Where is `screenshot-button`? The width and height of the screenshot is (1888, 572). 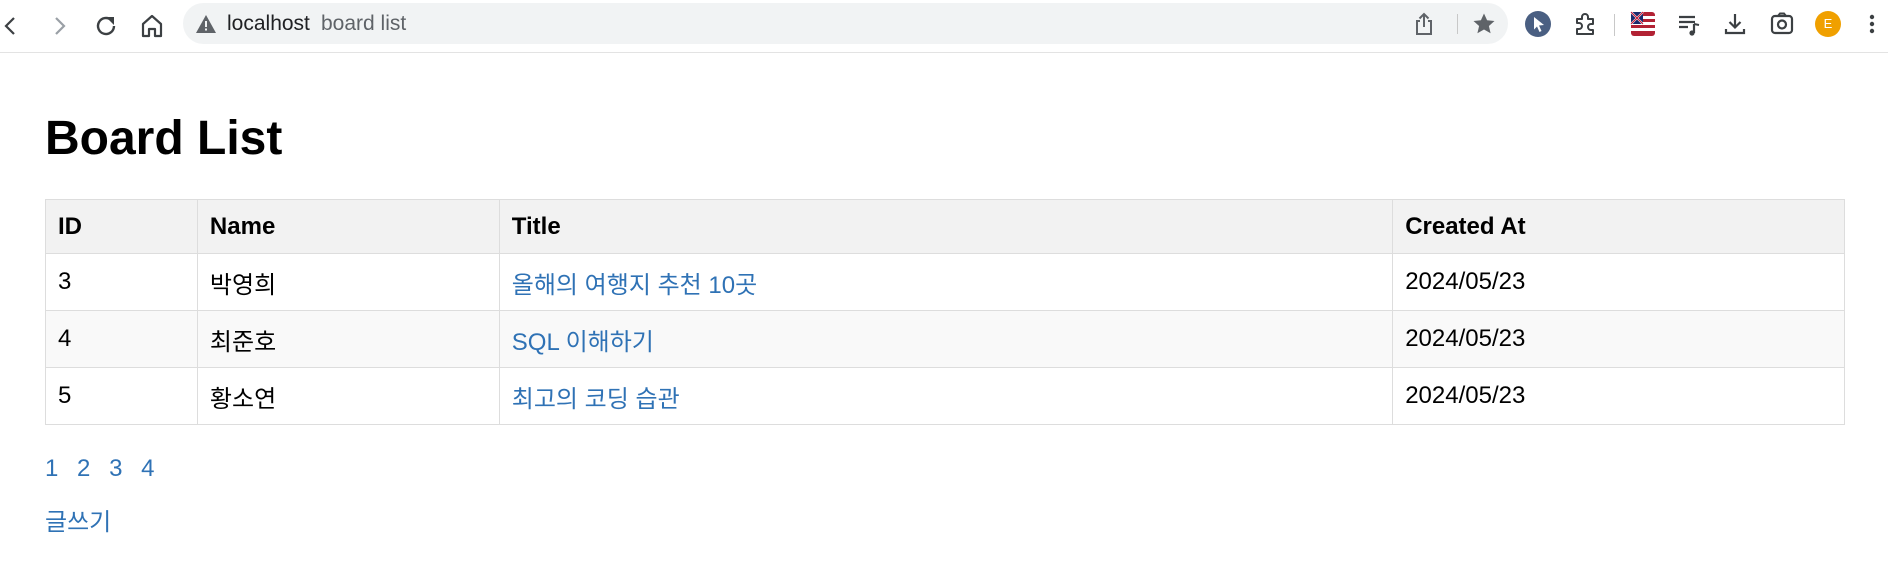
screenshot-button is located at coordinates (1782, 24).